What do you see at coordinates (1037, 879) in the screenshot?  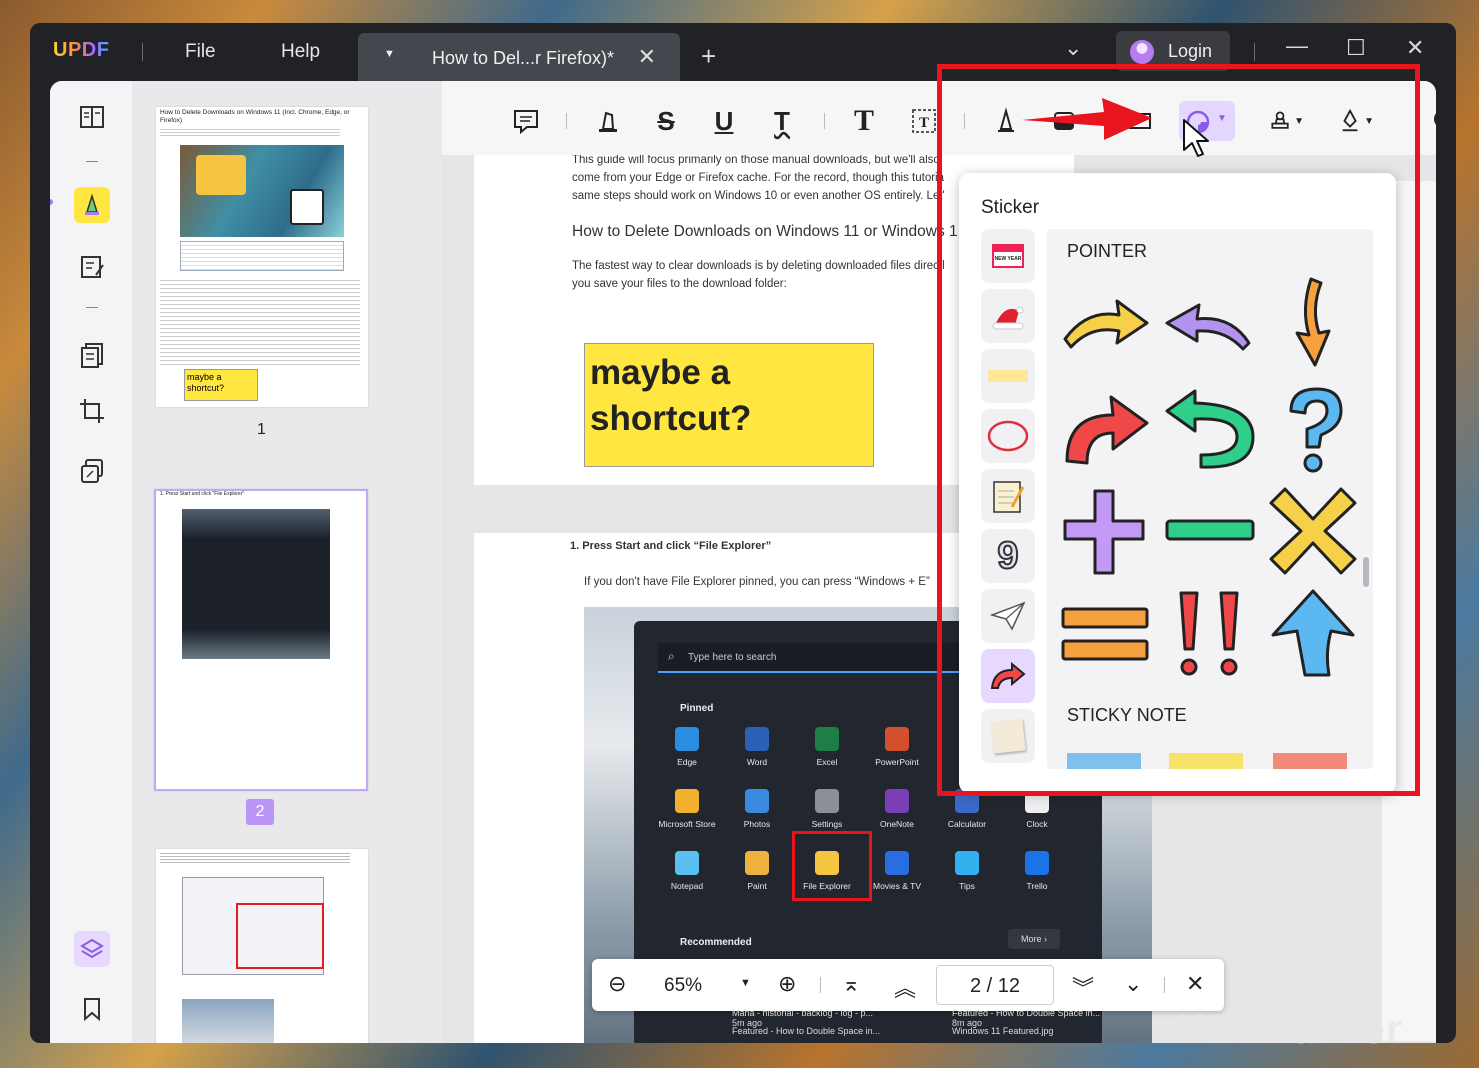 I see `app-tile: Trello` at bounding box center [1037, 879].